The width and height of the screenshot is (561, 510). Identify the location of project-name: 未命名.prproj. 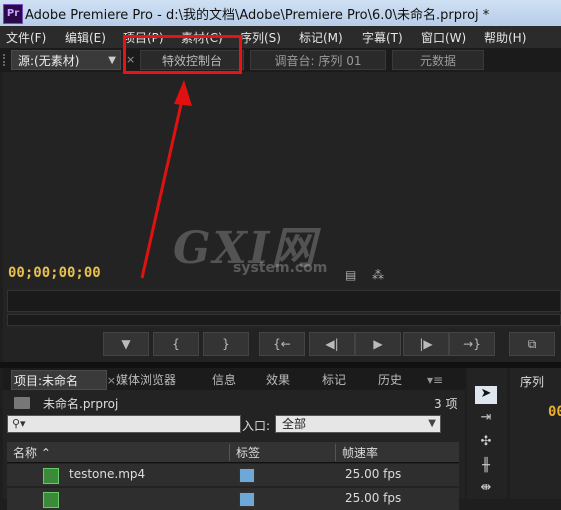
(81, 404).